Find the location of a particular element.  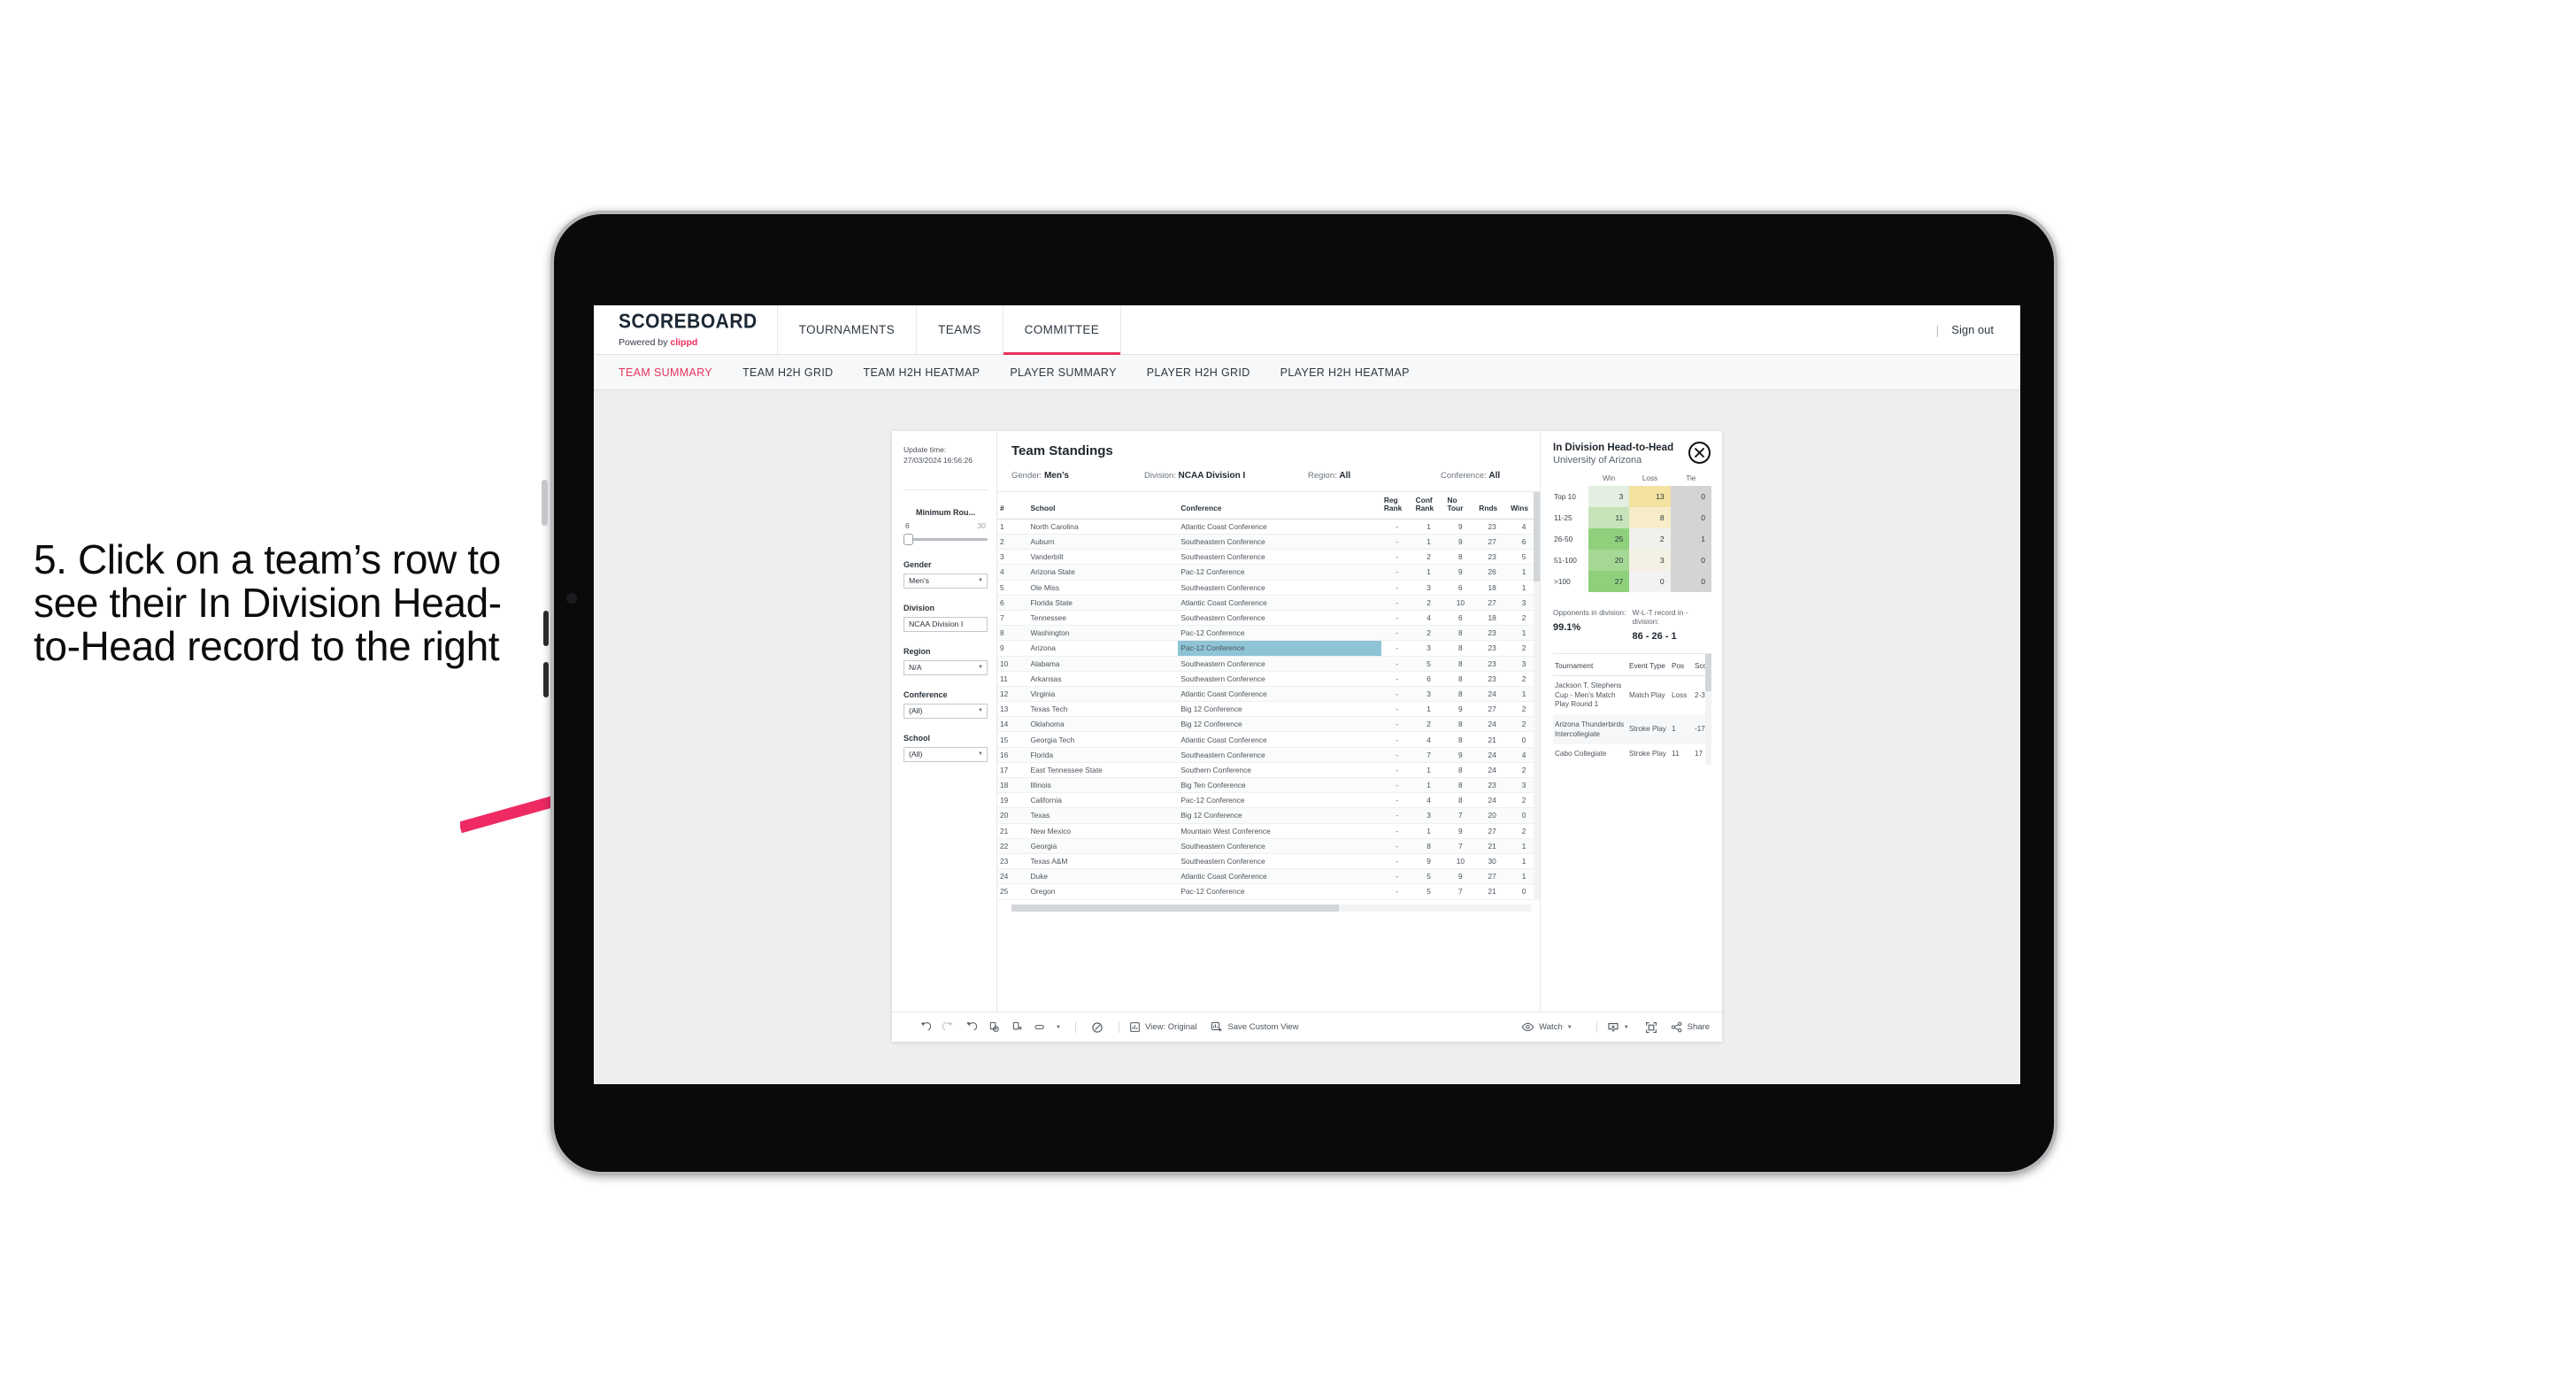

watch-button: Watch ▼ is located at coordinates (1547, 1027).